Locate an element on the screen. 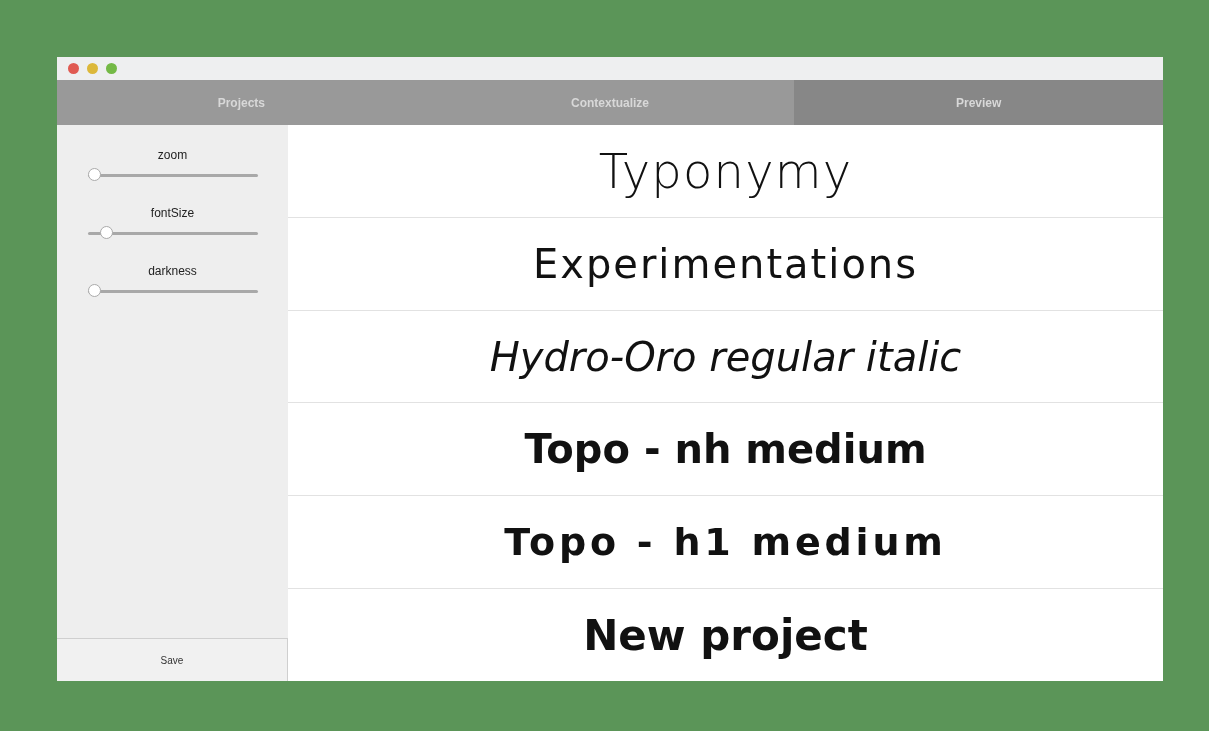  project-name: Typonymy is located at coordinates (725, 171).